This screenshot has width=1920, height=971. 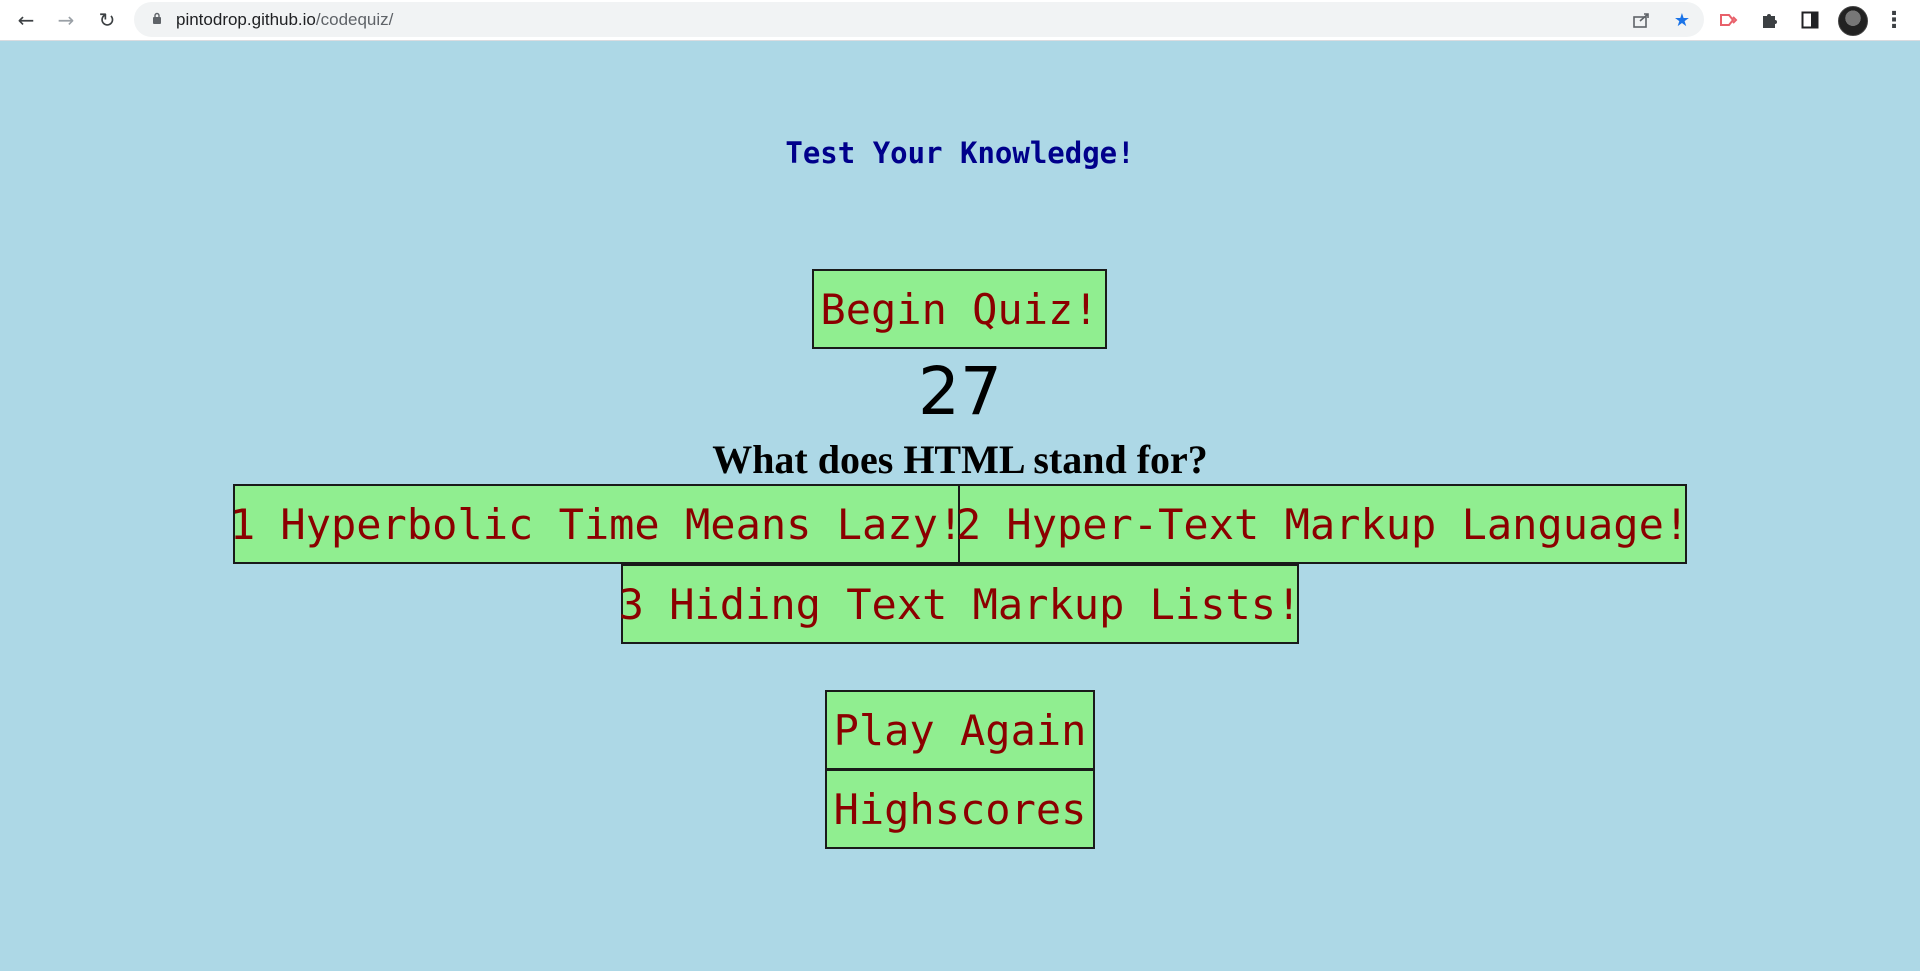 I want to click on lock-icon, so click(x=157, y=18).